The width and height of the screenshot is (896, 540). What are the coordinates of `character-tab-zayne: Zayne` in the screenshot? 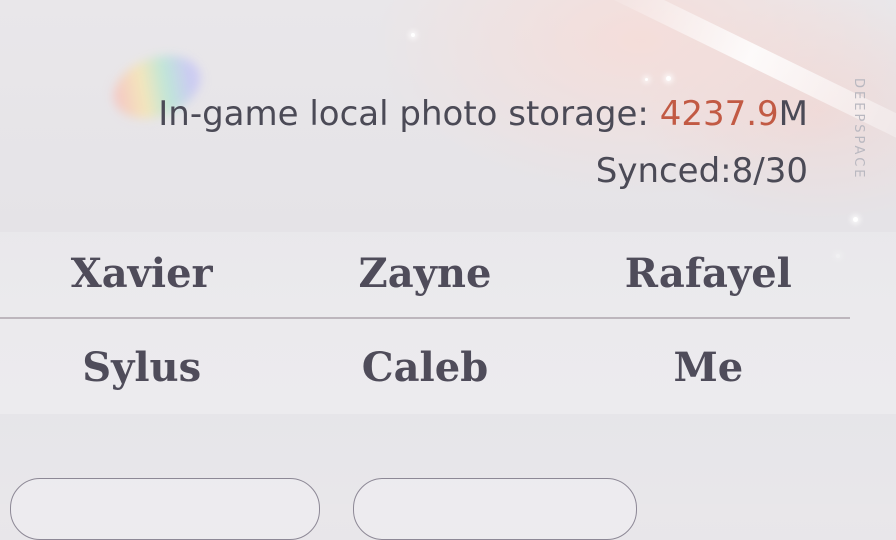 It's located at (424, 273).